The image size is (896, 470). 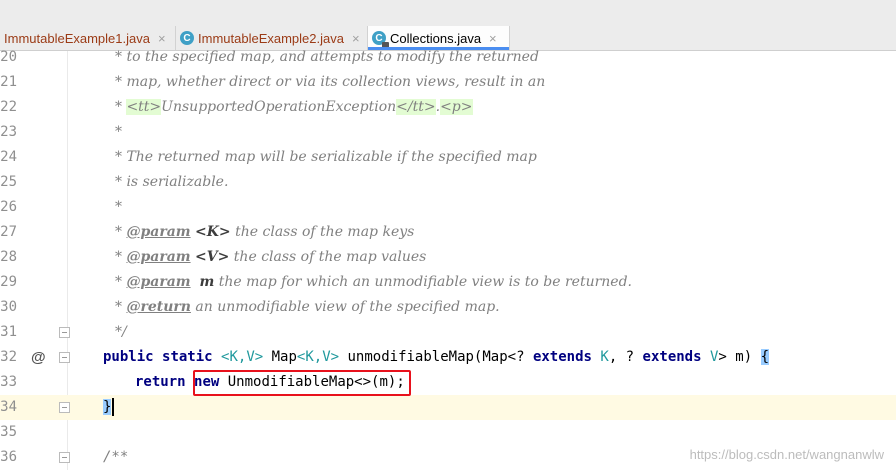 What do you see at coordinates (448, 207) in the screenshot?
I see `code-line: 26 *` at bounding box center [448, 207].